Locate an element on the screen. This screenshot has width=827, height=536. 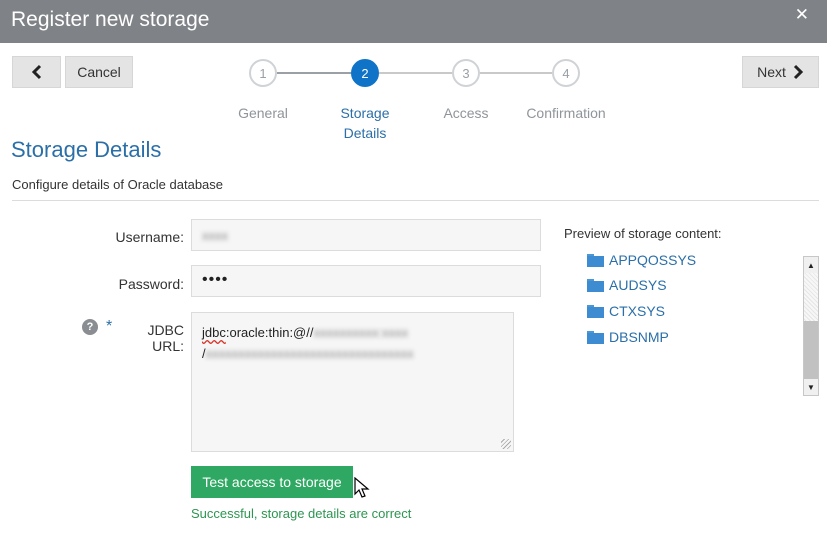
help-icon: ? is located at coordinates (90, 327).